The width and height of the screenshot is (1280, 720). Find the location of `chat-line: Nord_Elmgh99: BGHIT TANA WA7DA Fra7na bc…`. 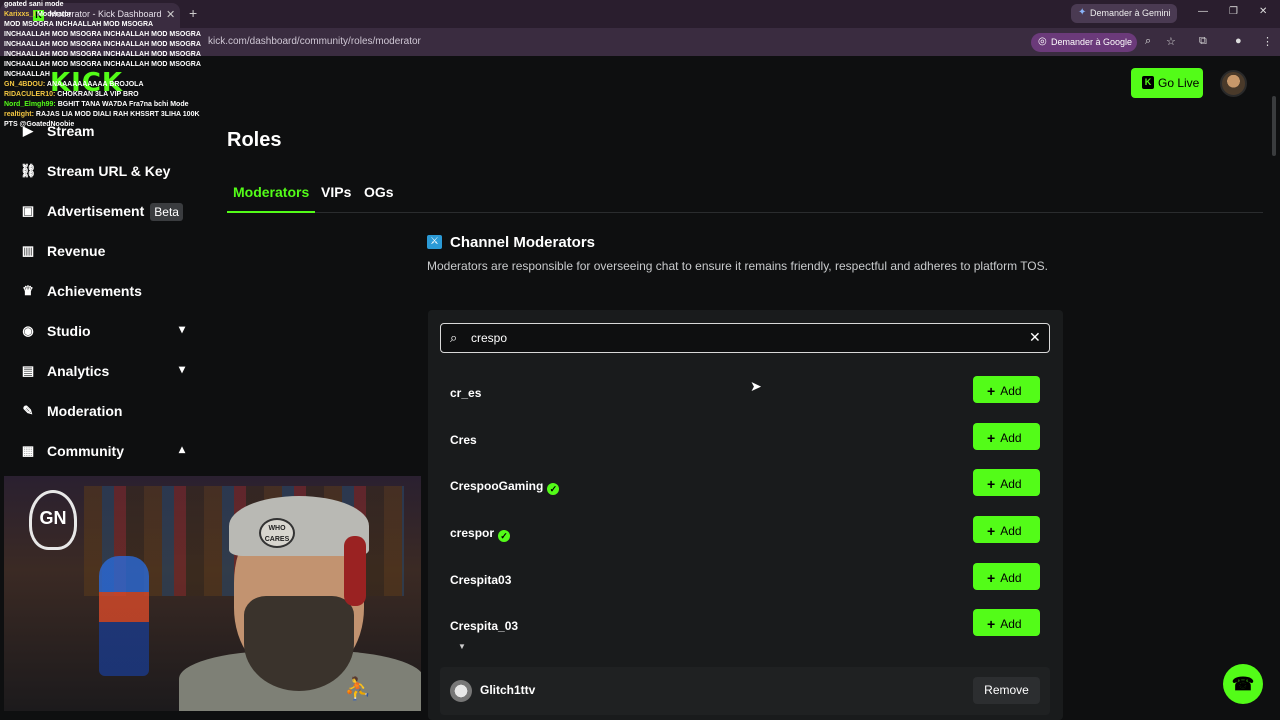

chat-line: Nord_Elmgh99: BGHIT TANA WA7DA Fra7na bc… is located at coordinates (96, 104).